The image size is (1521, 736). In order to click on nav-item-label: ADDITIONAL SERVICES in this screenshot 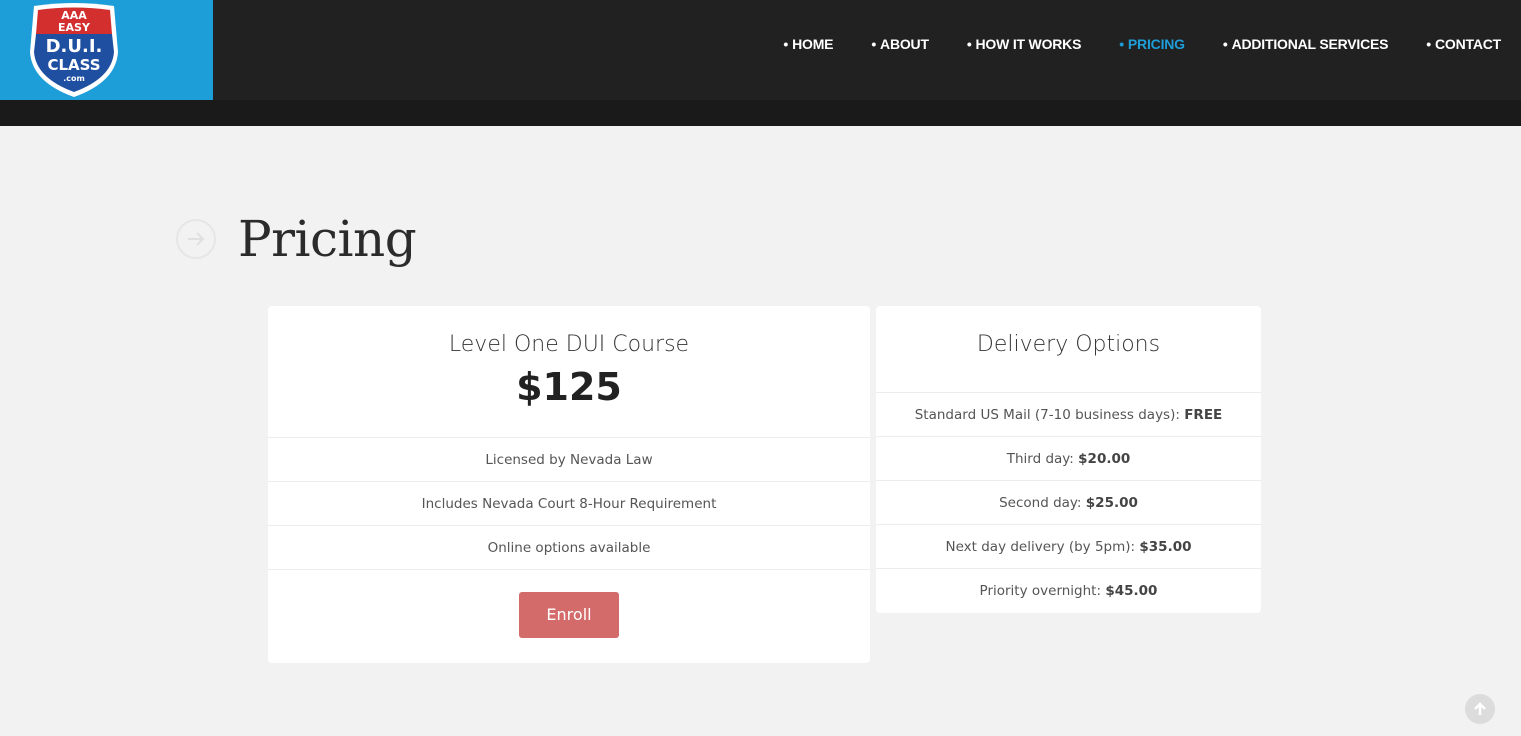, I will do `click(1310, 44)`.